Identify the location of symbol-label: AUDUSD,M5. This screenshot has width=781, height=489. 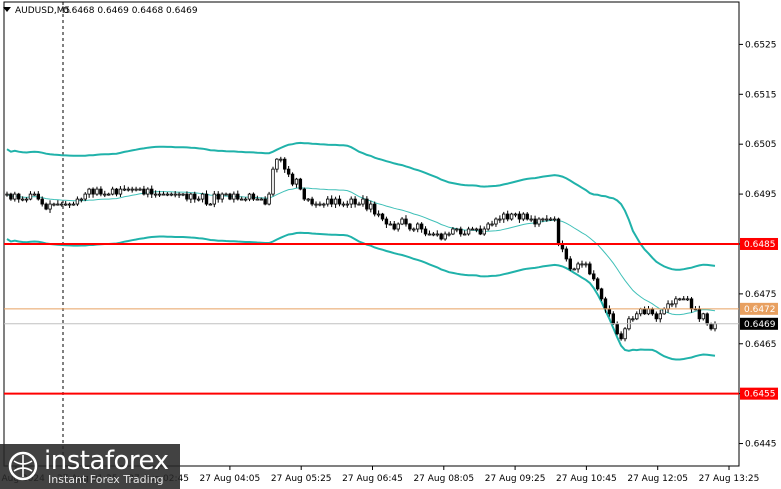
(42, 11).